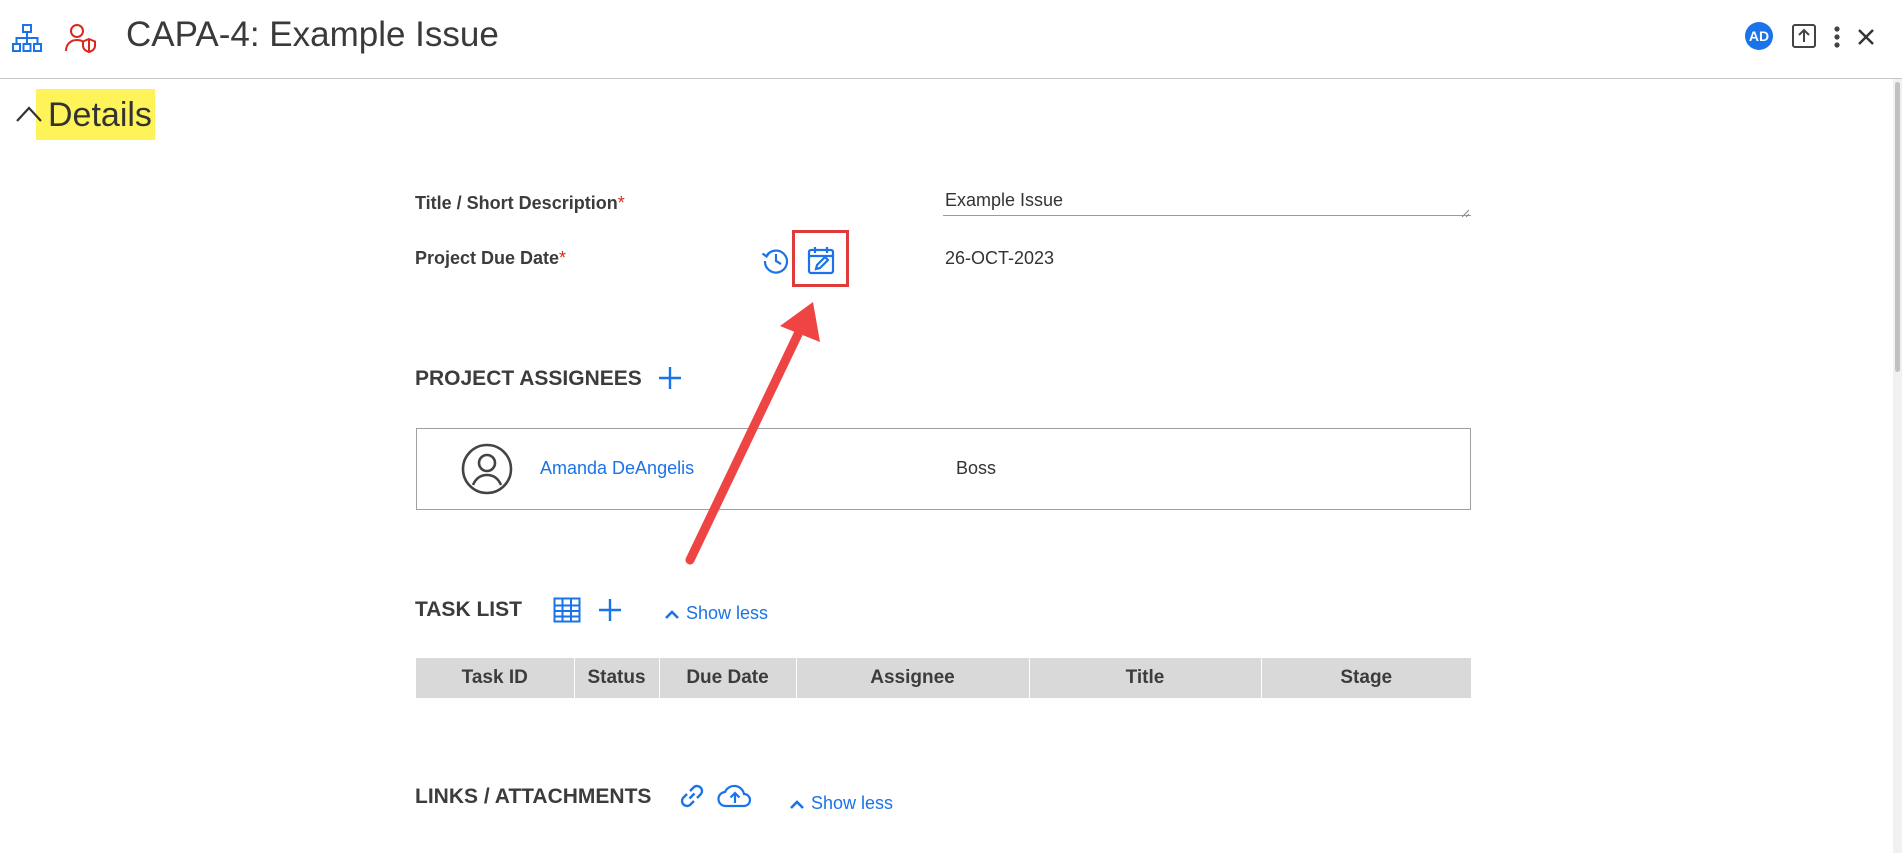 The width and height of the screenshot is (1902, 853). What do you see at coordinates (81, 38) in the screenshot?
I see `user-shield-icon` at bounding box center [81, 38].